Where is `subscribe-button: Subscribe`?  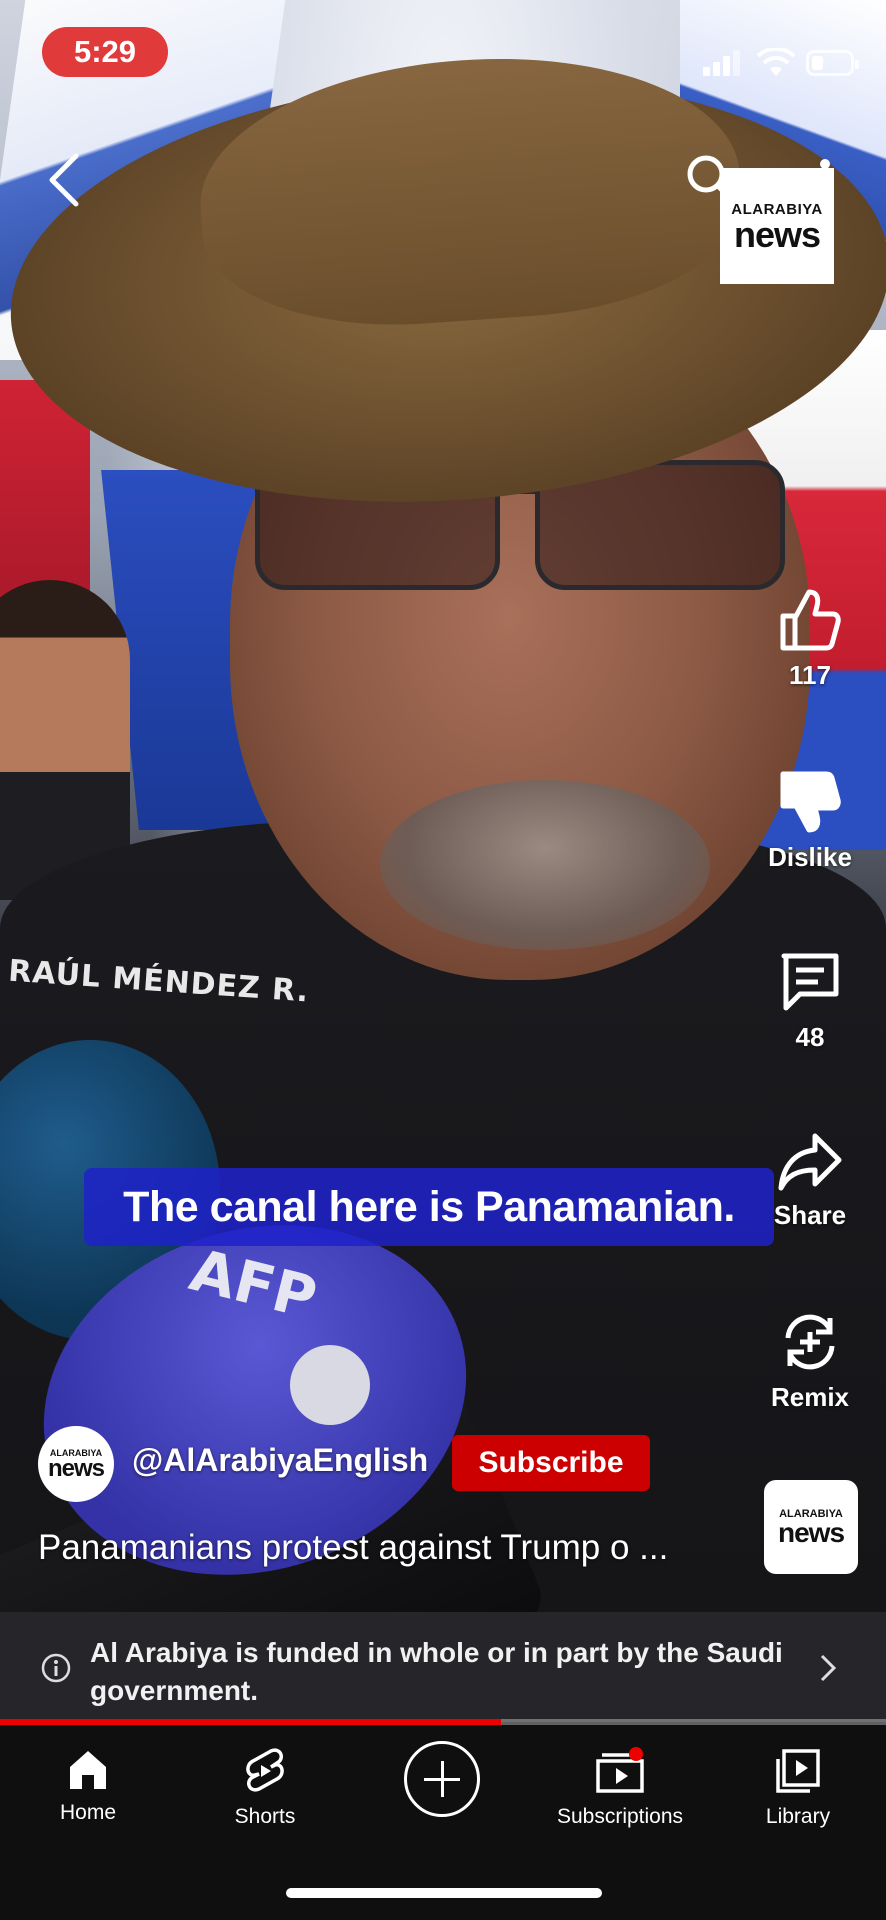
subscribe-button: Subscribe is located at coordinates (551, 1463).